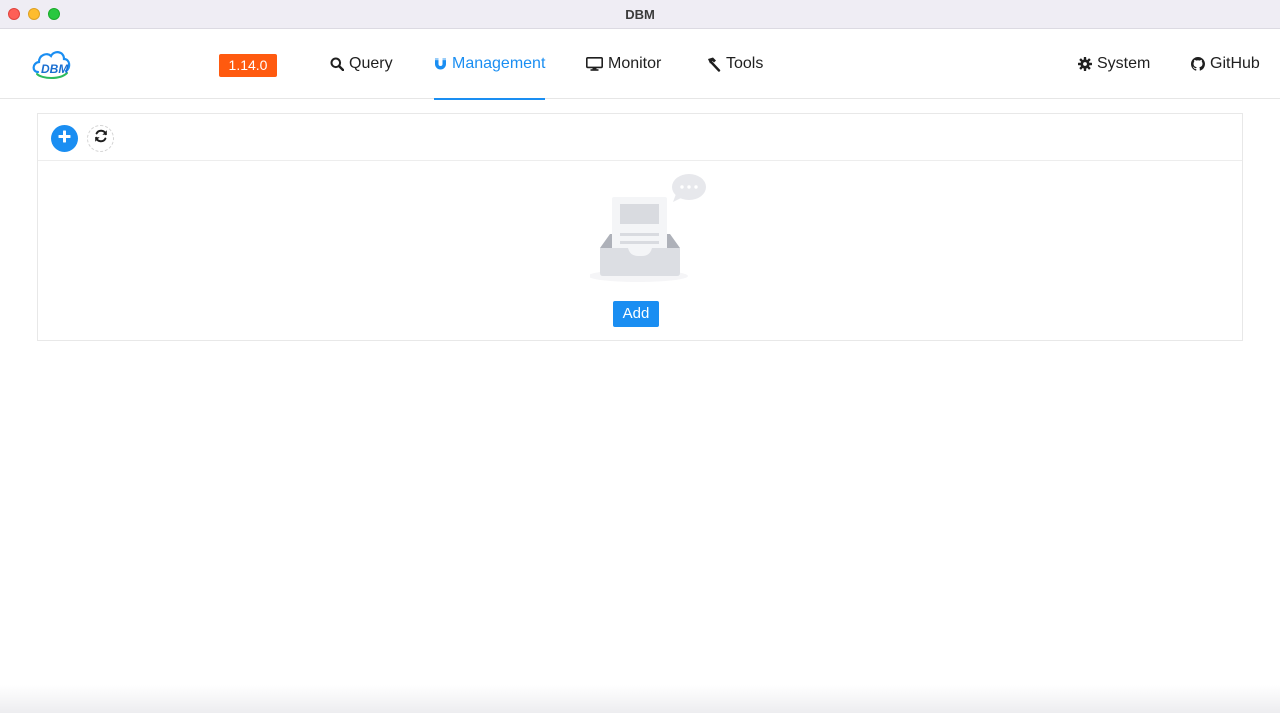  Describe the element at coordinates (1124, 63) in the screenshot. I see `nav-system-label: System` at that location.